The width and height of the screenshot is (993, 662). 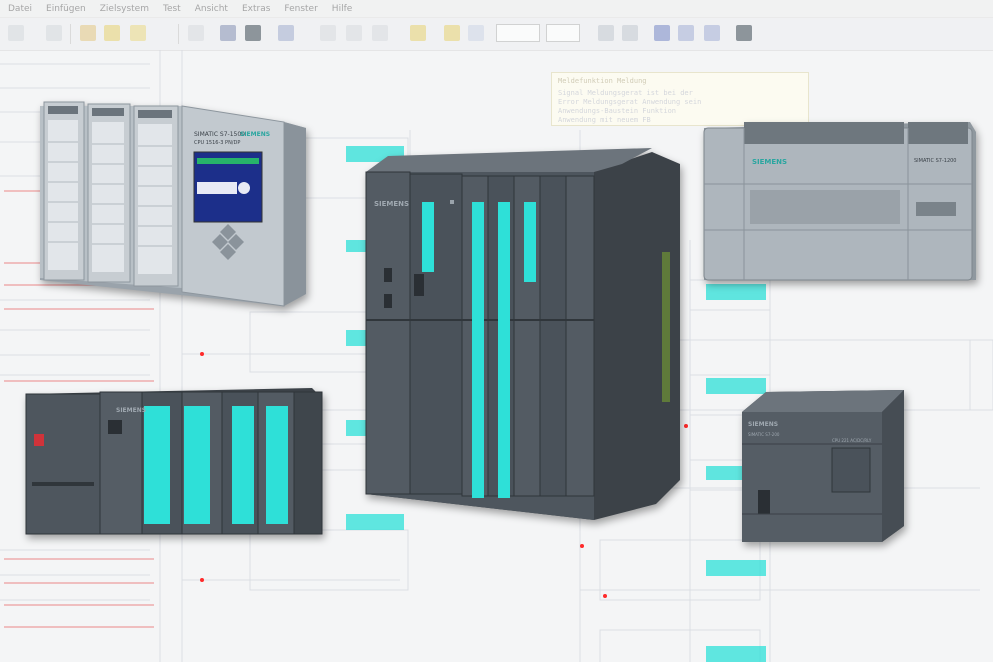 I want to click on s7-200-controller: SIEMENS SIMATIC S7-200 CPU 221 AC/DC/RLY, so click(x=823, y=466).